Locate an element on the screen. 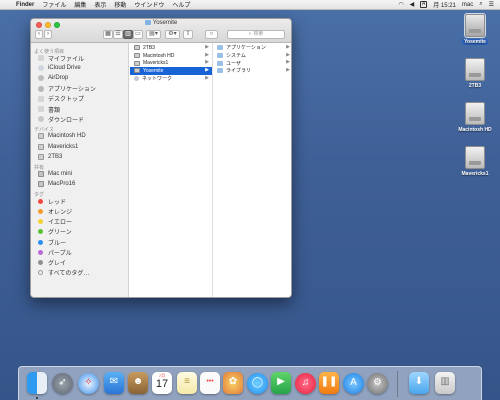  column-item-network: ネットワーク ▶ is located at coordinates (171, 79).